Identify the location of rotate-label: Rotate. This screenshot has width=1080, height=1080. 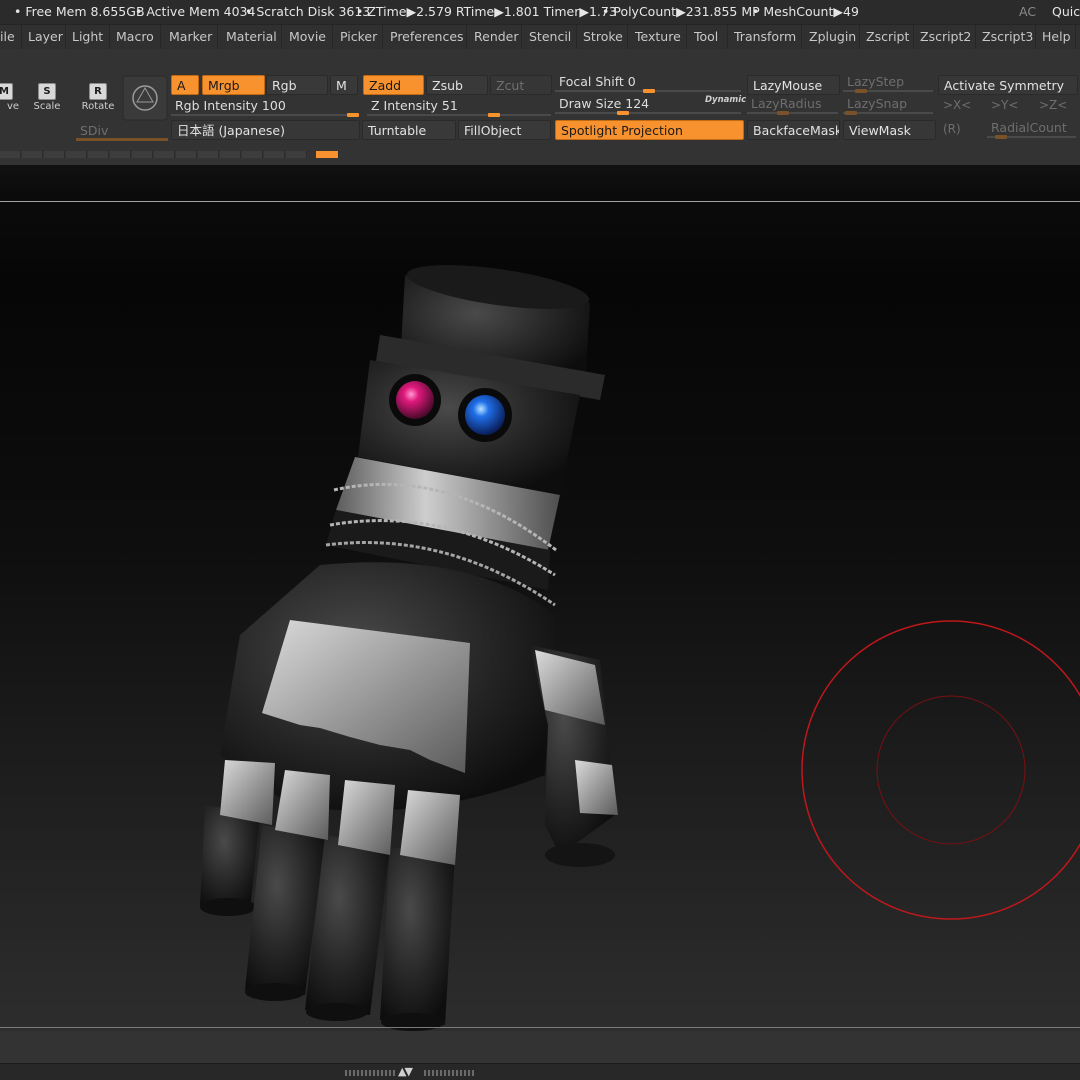
(98, 106).